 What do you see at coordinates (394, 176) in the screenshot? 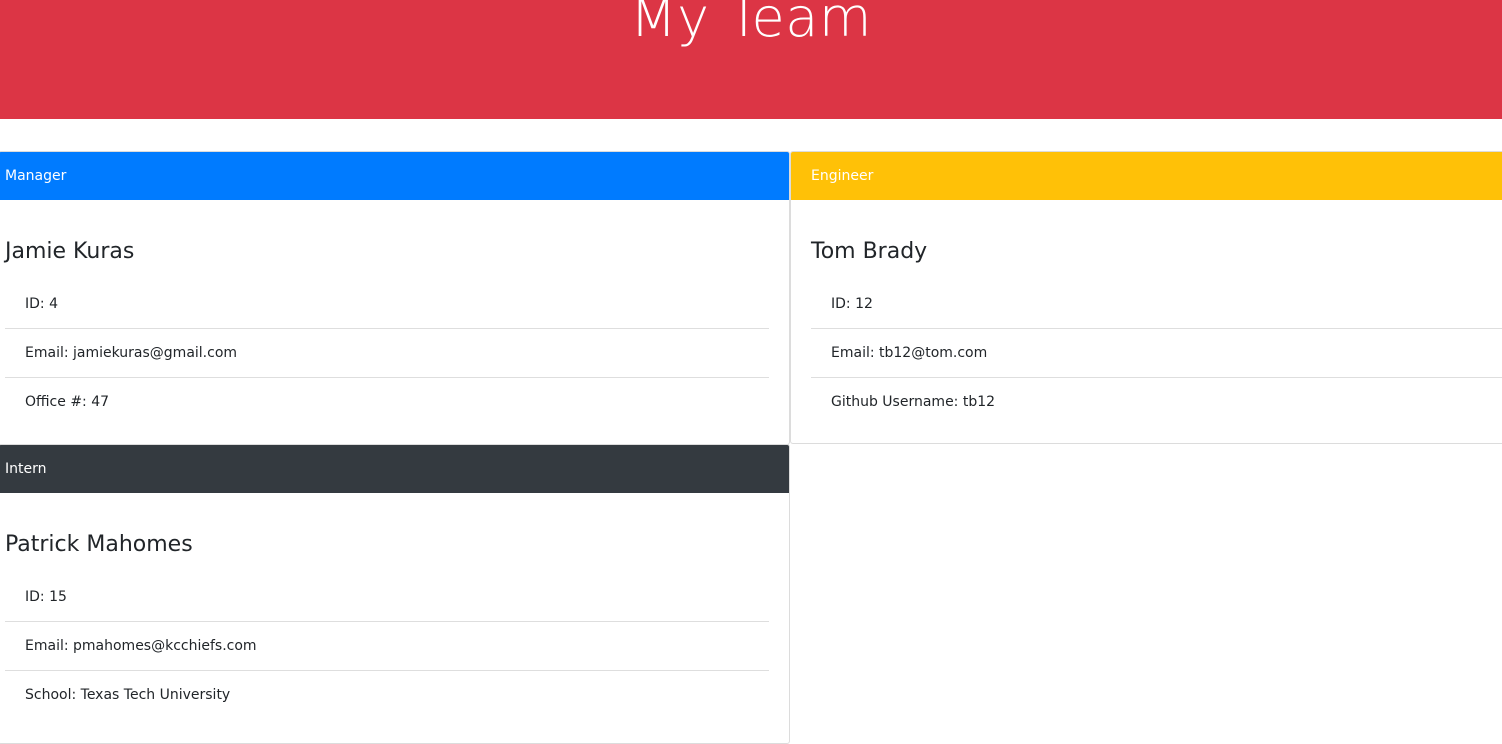
I see `card-header-manager: Manager` at bounding box center [394, 176].